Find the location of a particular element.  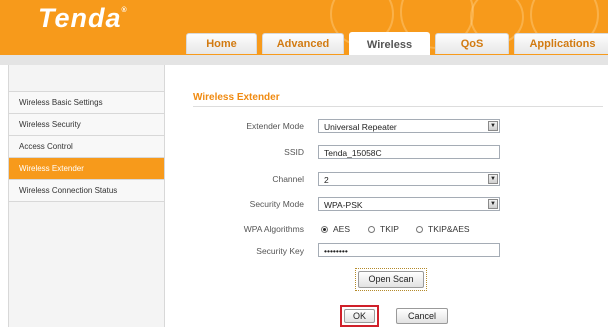

radio-aes: AES is located at coordinates (335, 229).